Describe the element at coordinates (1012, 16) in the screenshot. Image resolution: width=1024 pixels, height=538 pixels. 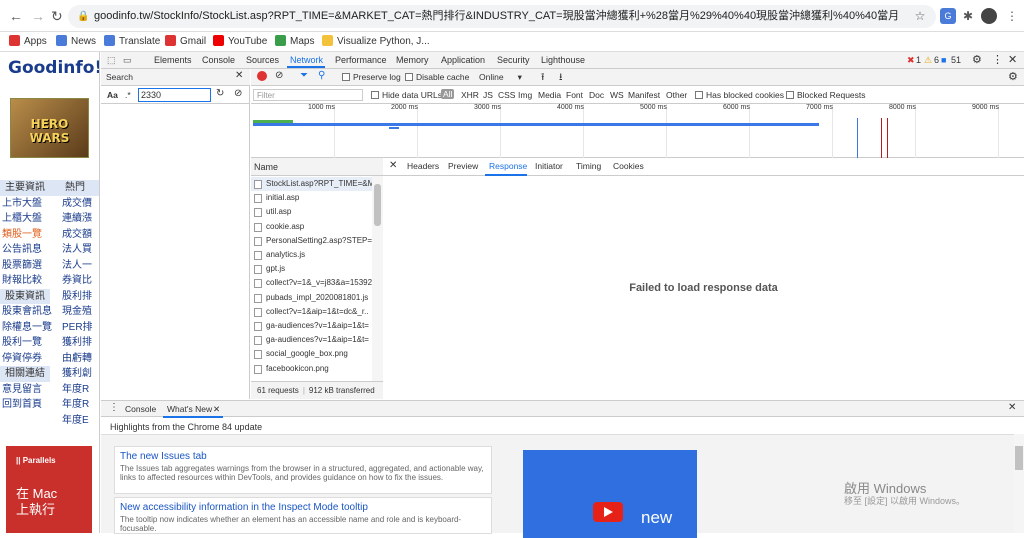
I see `menu-icon: ⋮` at that location.